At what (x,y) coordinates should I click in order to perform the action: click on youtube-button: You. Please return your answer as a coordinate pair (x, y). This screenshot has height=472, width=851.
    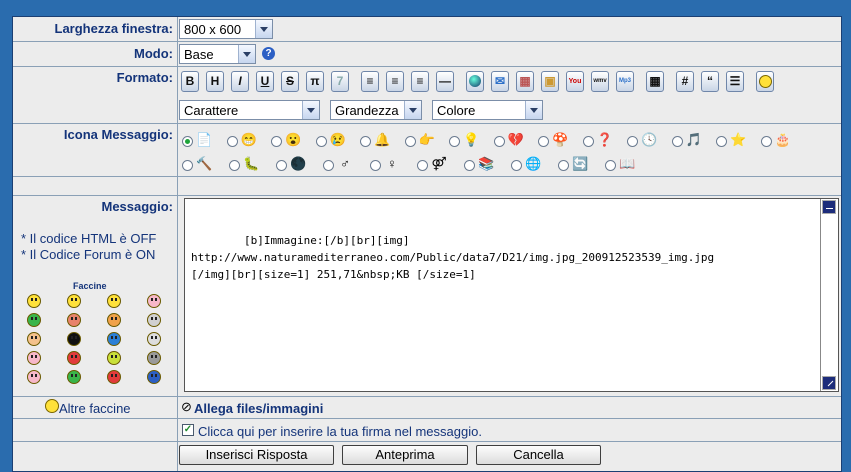
    Looking at the image, I should click on (575, 81).